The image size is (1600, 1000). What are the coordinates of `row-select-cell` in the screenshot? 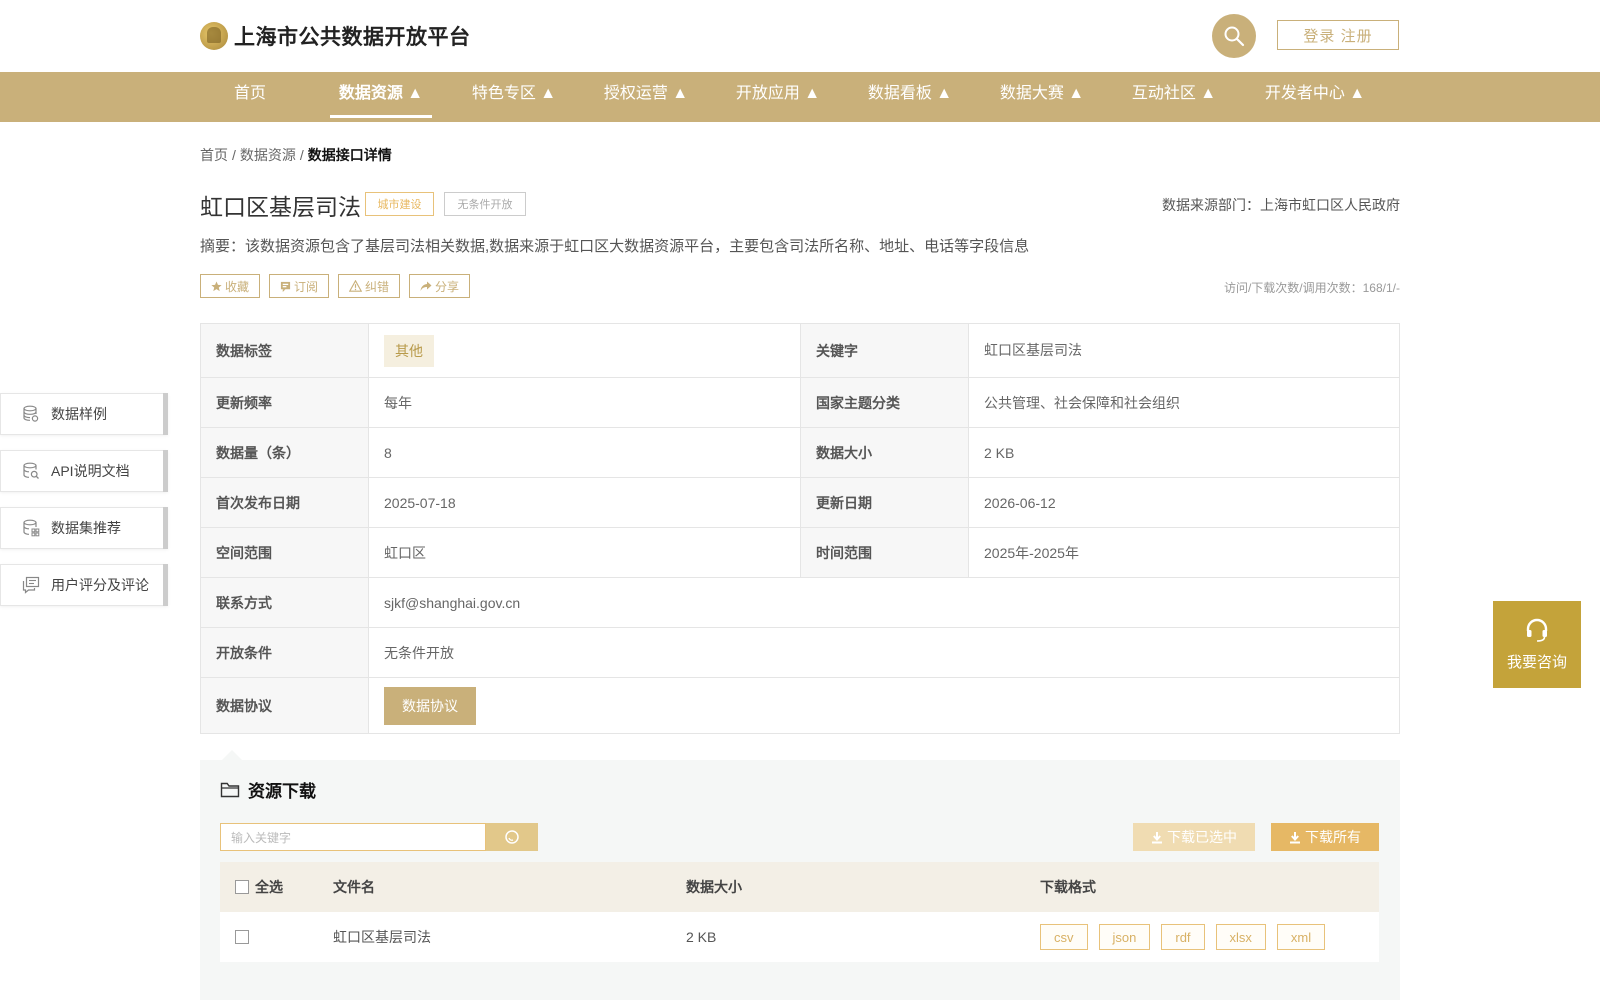 It's located at (276, 937).